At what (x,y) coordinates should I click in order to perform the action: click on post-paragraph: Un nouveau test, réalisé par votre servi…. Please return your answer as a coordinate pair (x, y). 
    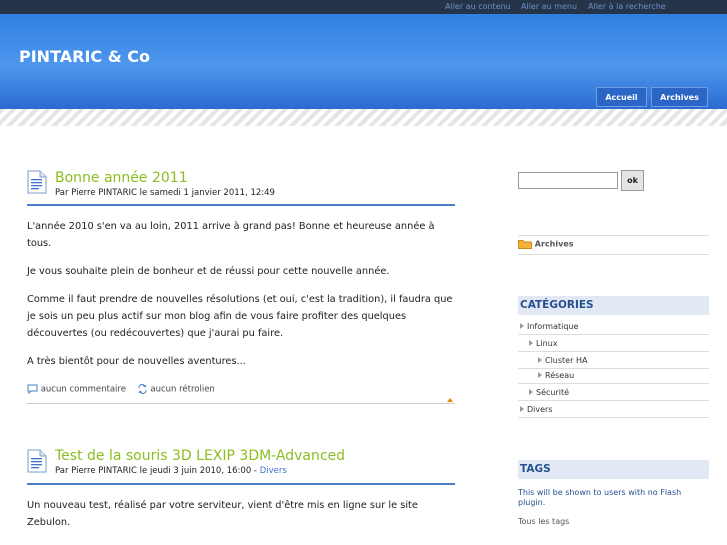
    Looking at the image, I should click on (222, 514).